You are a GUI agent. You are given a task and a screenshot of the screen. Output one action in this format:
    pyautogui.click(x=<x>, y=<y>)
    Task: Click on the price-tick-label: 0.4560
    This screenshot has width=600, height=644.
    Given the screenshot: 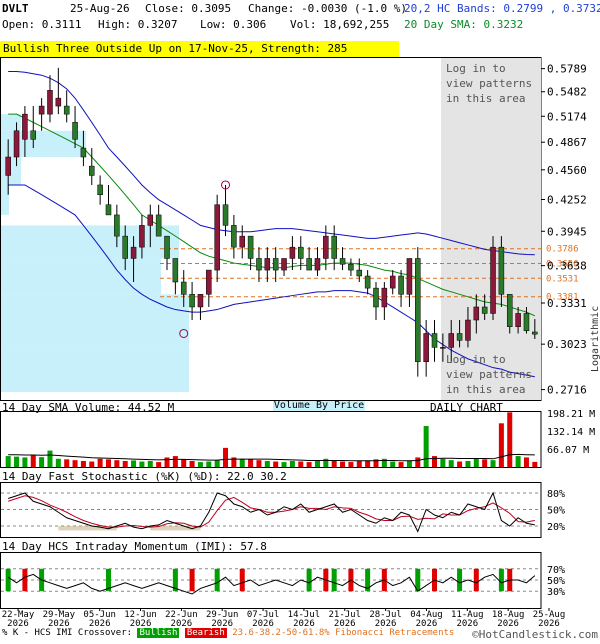 What is the action you would take?
    pyautogui.click(x=567, y=170)
    